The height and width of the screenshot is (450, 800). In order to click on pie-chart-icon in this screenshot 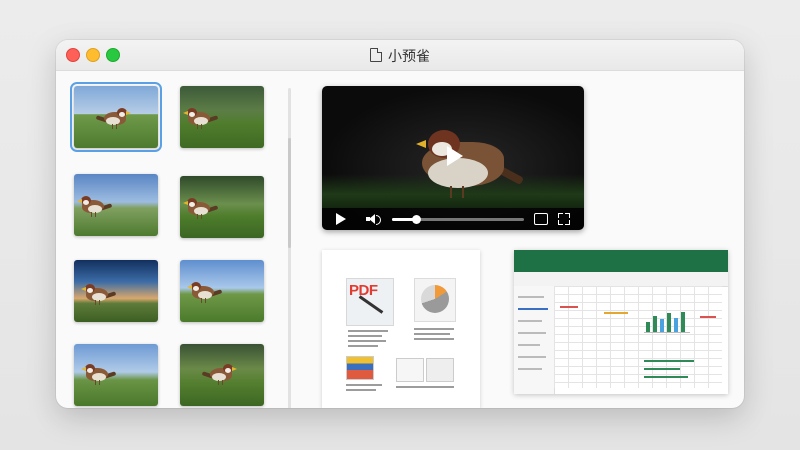, I will do `click(435, 300)`.